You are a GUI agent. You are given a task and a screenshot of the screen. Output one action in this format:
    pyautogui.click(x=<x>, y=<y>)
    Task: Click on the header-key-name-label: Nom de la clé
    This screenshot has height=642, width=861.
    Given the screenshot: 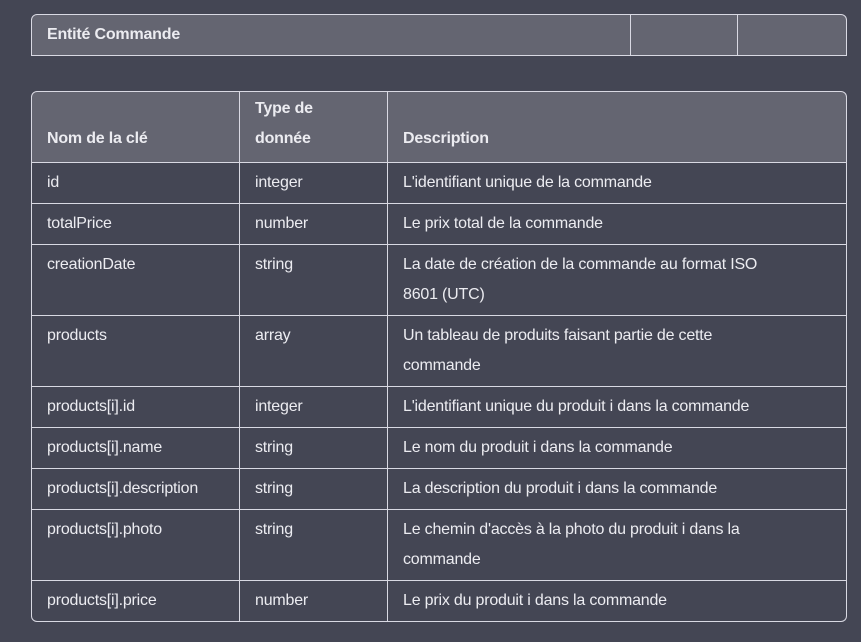 What is the action you would take?
    pyautogui.click(x=97, y=138)
    